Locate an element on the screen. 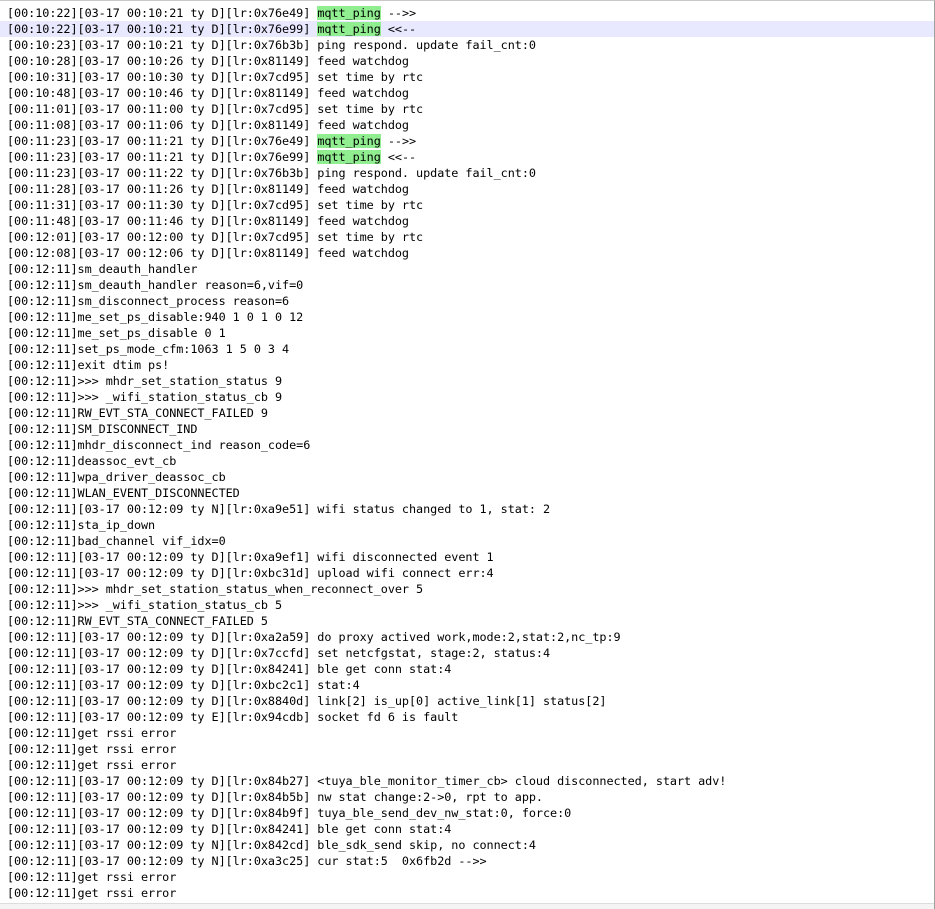 The height and width of the screenshot is (909, 935). log-text: [00:12:11]>>> mhdr_set_station_status 9 is located at coordinates (145, 381).